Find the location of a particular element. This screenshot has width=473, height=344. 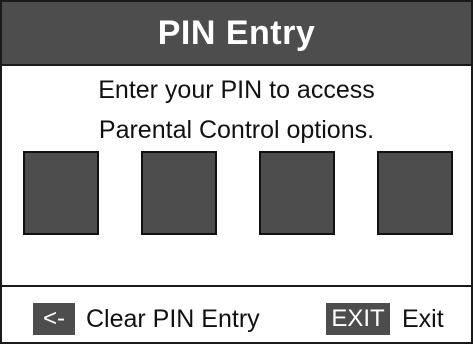

pin-digit-3-field is located at coordinates (297, 193).